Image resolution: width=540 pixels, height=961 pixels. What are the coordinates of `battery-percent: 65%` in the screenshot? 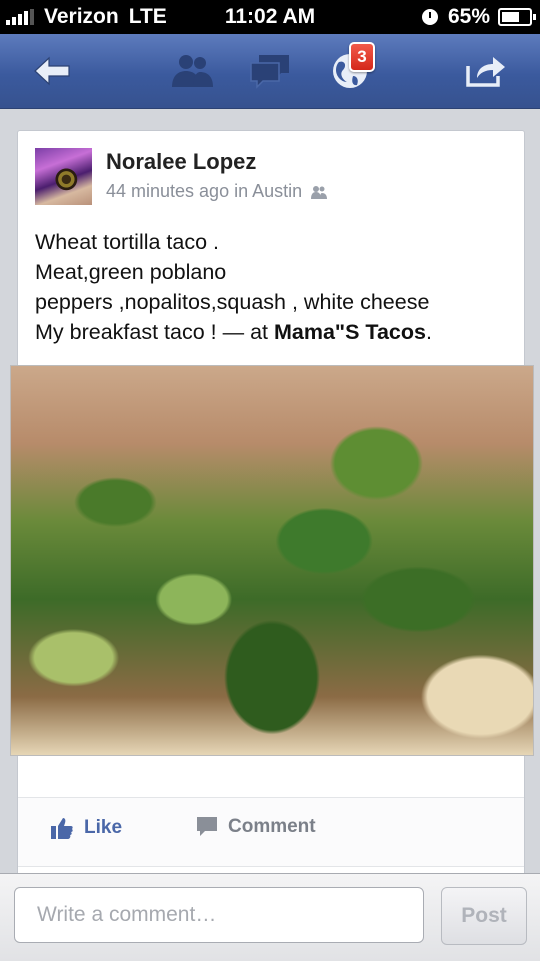 It's located at (468, 16).